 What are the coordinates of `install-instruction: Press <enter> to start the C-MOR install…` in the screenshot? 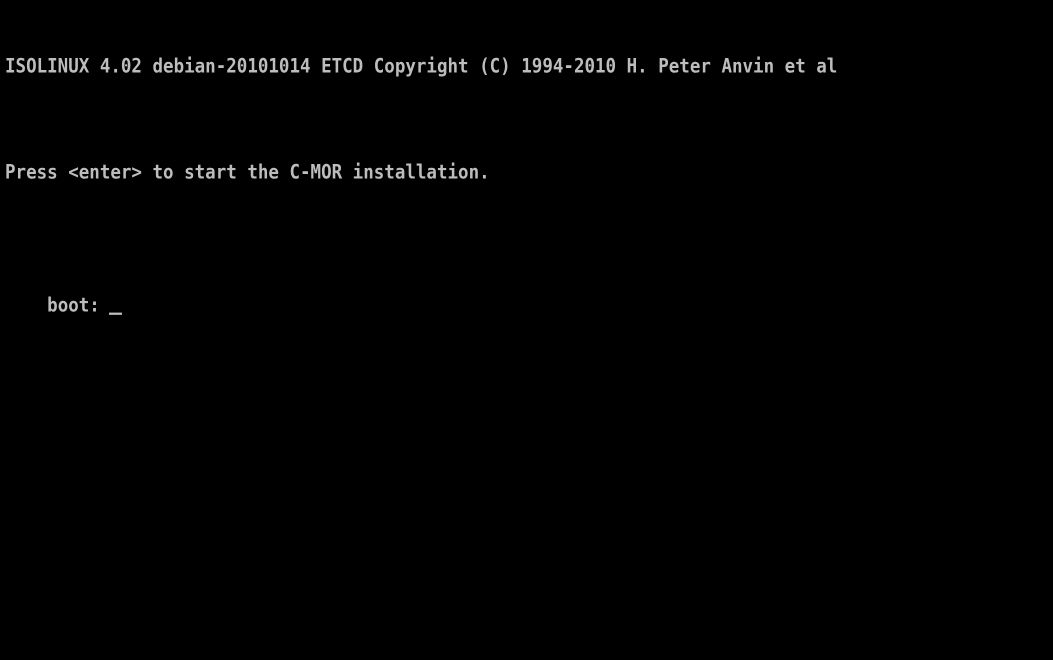 It's located at (247, 173).